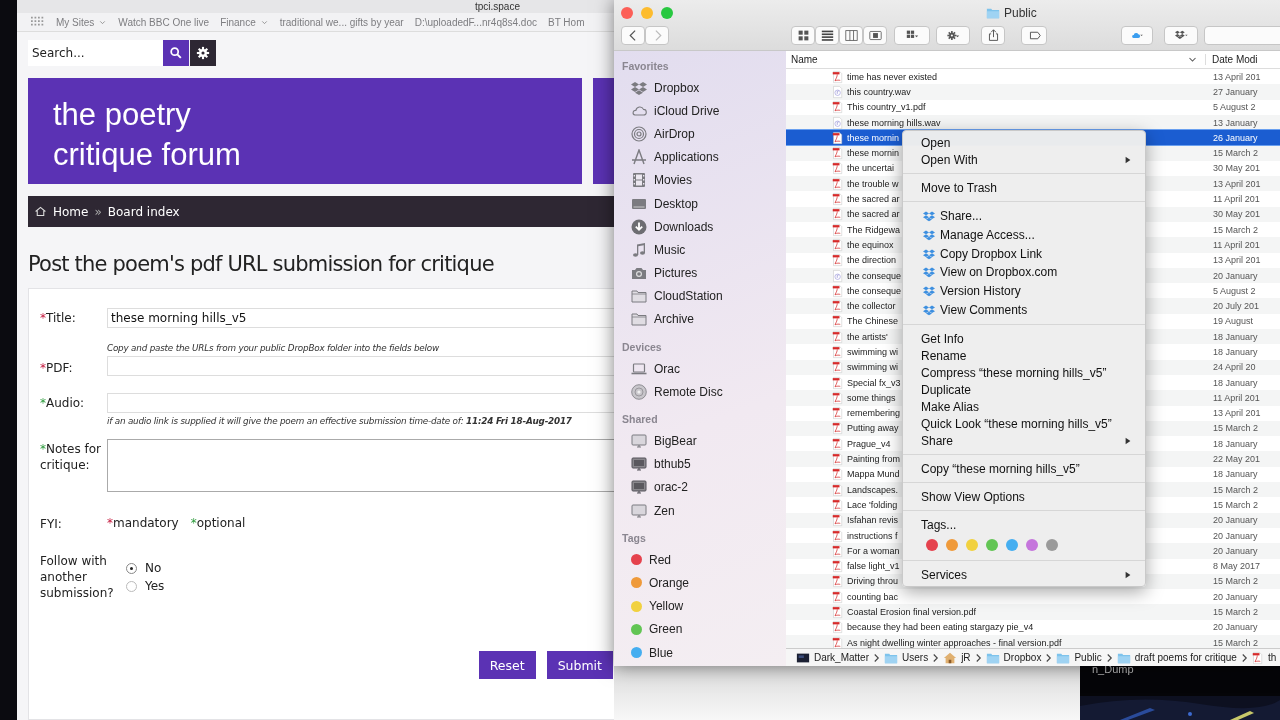 This screenshot has width=1280, height=720. I want to click on file-date: 20 July 201, so click(1236, 306).